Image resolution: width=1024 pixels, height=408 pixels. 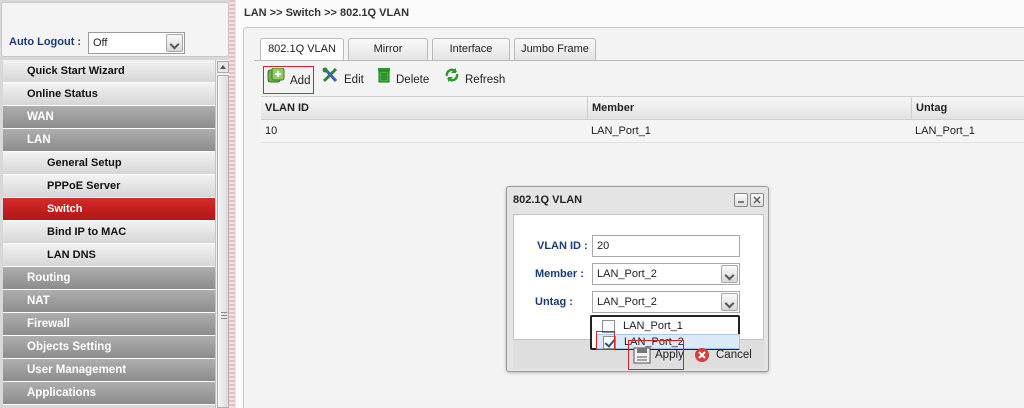 What do you see at coordinates (276, 81) in the screenshot?
I see `add-icon` at bounding box center [276, 81].